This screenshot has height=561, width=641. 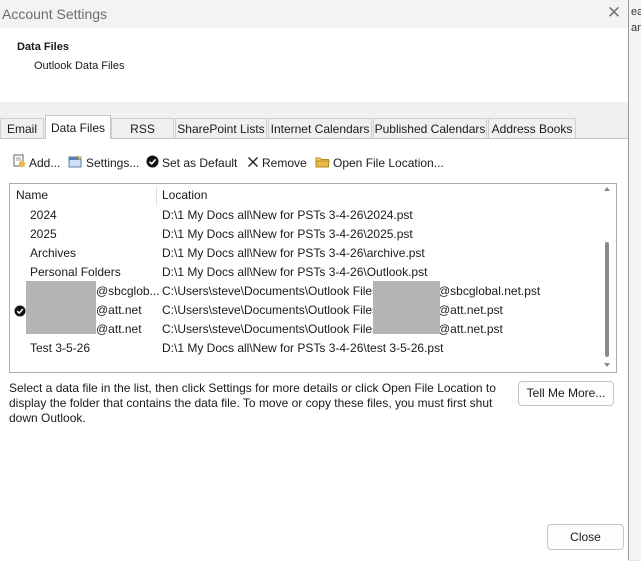 What do you see at coordinates (43, 215) in the screenshot?
I see `file-name: 2024` at bounding box center [43, 215].